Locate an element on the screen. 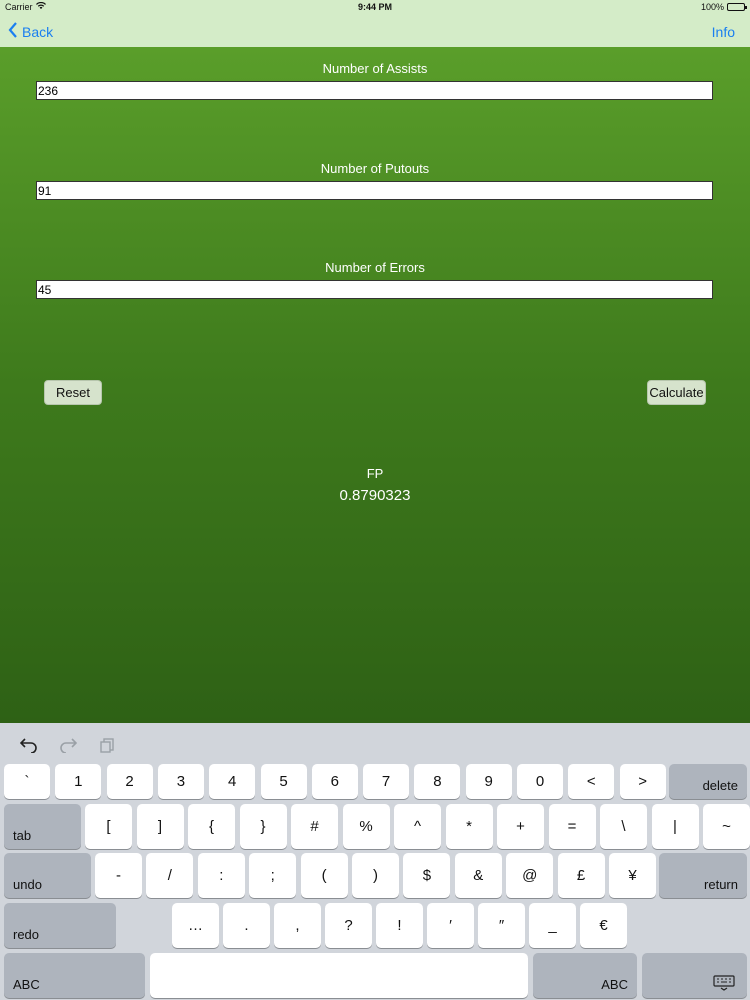  keyboard-dismiss-key is located at coordinates (694, 975).